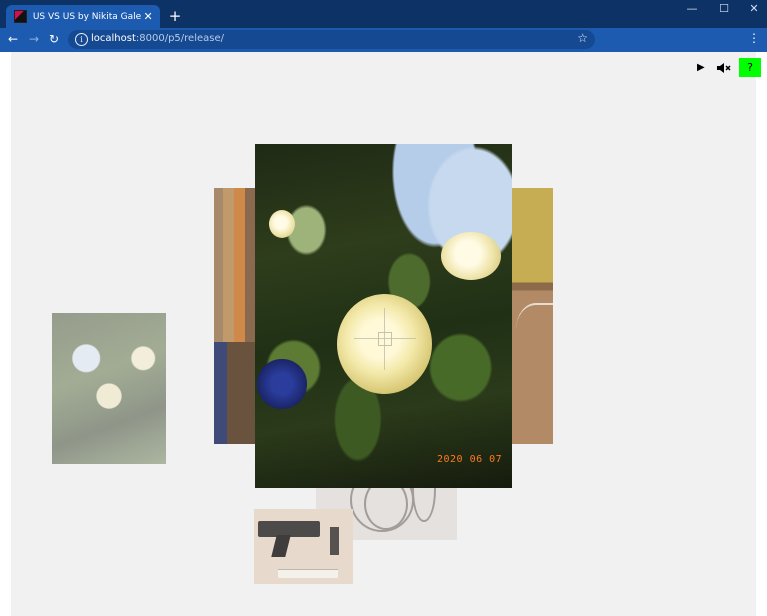  Describe the element at coordinates (761, 334) in the screenshot. I see `scrollbar` at that location.